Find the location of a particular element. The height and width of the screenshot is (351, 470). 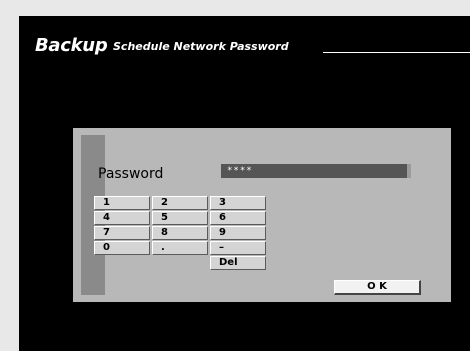

key-0: 0 is located at coordinates (122, 248).